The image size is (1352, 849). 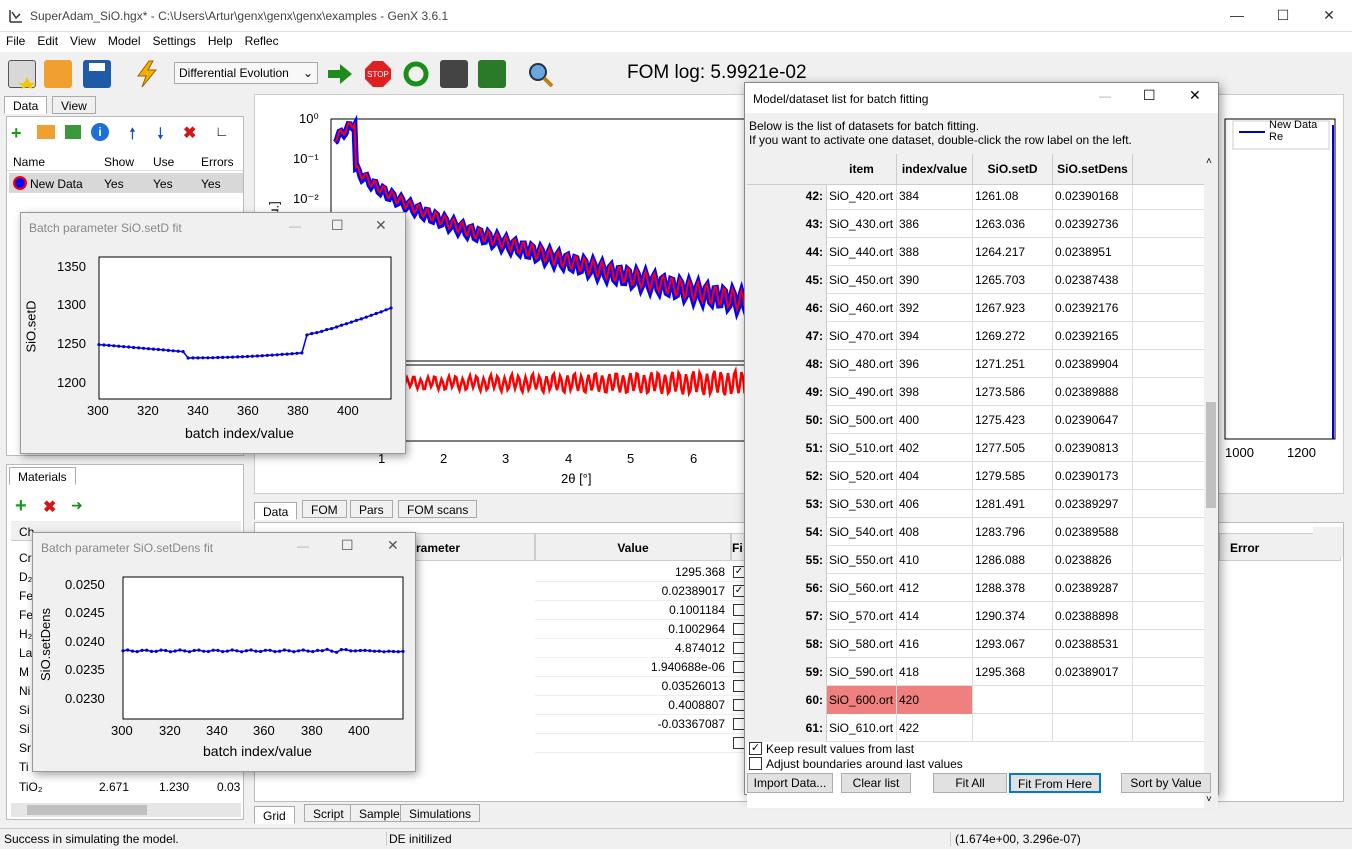 I want to click on parameter-row: 0.4008807, so click(x=645, y=705).